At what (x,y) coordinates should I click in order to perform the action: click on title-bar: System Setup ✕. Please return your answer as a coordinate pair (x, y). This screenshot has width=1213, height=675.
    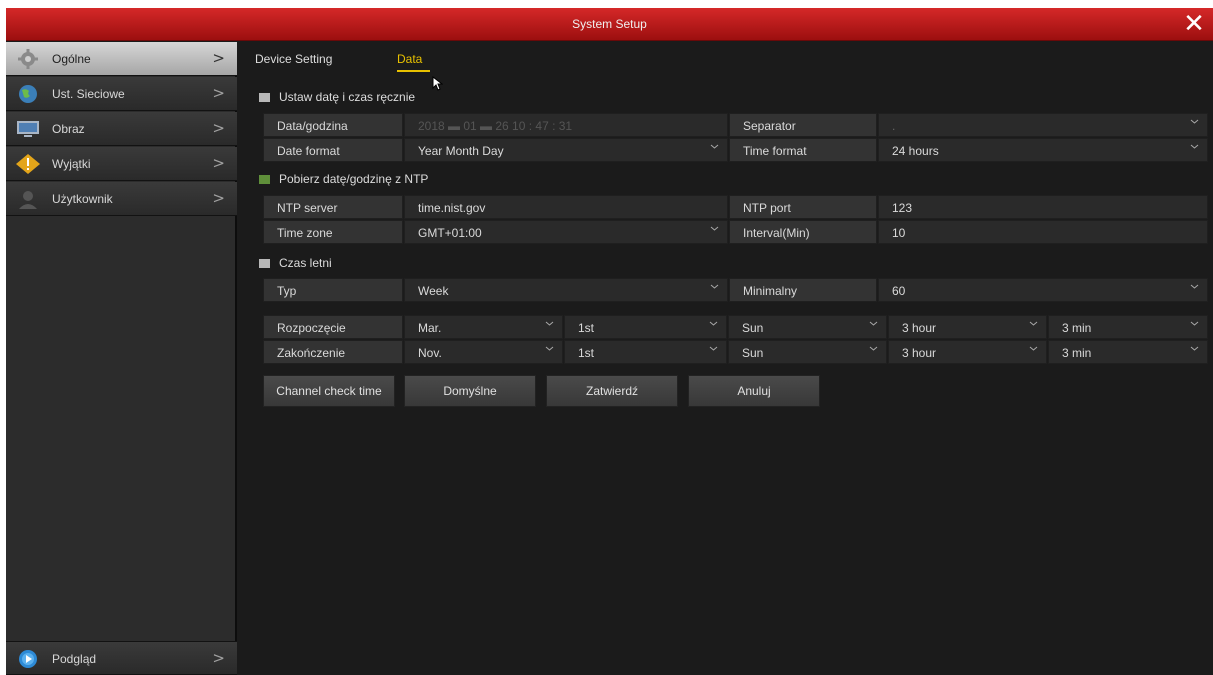
    Looking at the image, I should click on (609, 24).